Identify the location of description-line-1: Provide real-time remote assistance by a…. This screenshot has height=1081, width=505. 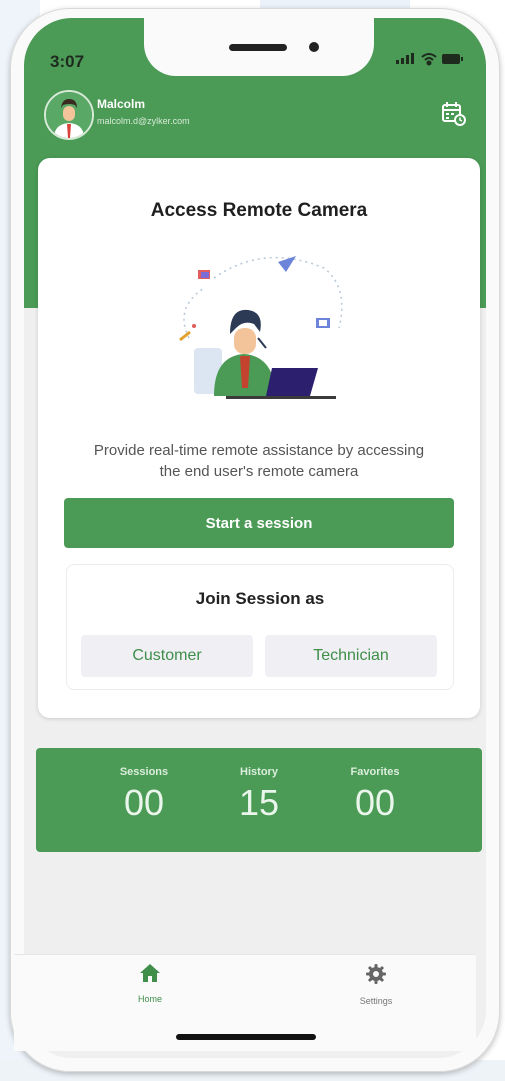
(259, 450).